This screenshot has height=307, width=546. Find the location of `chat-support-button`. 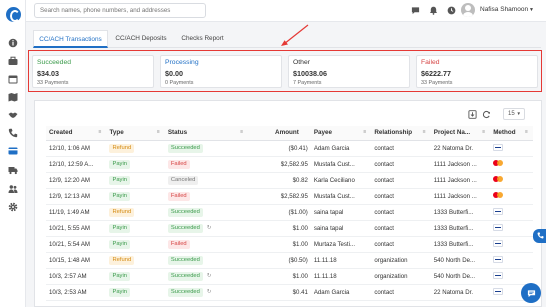

chat-support-button is located at coordinates (531, 293).